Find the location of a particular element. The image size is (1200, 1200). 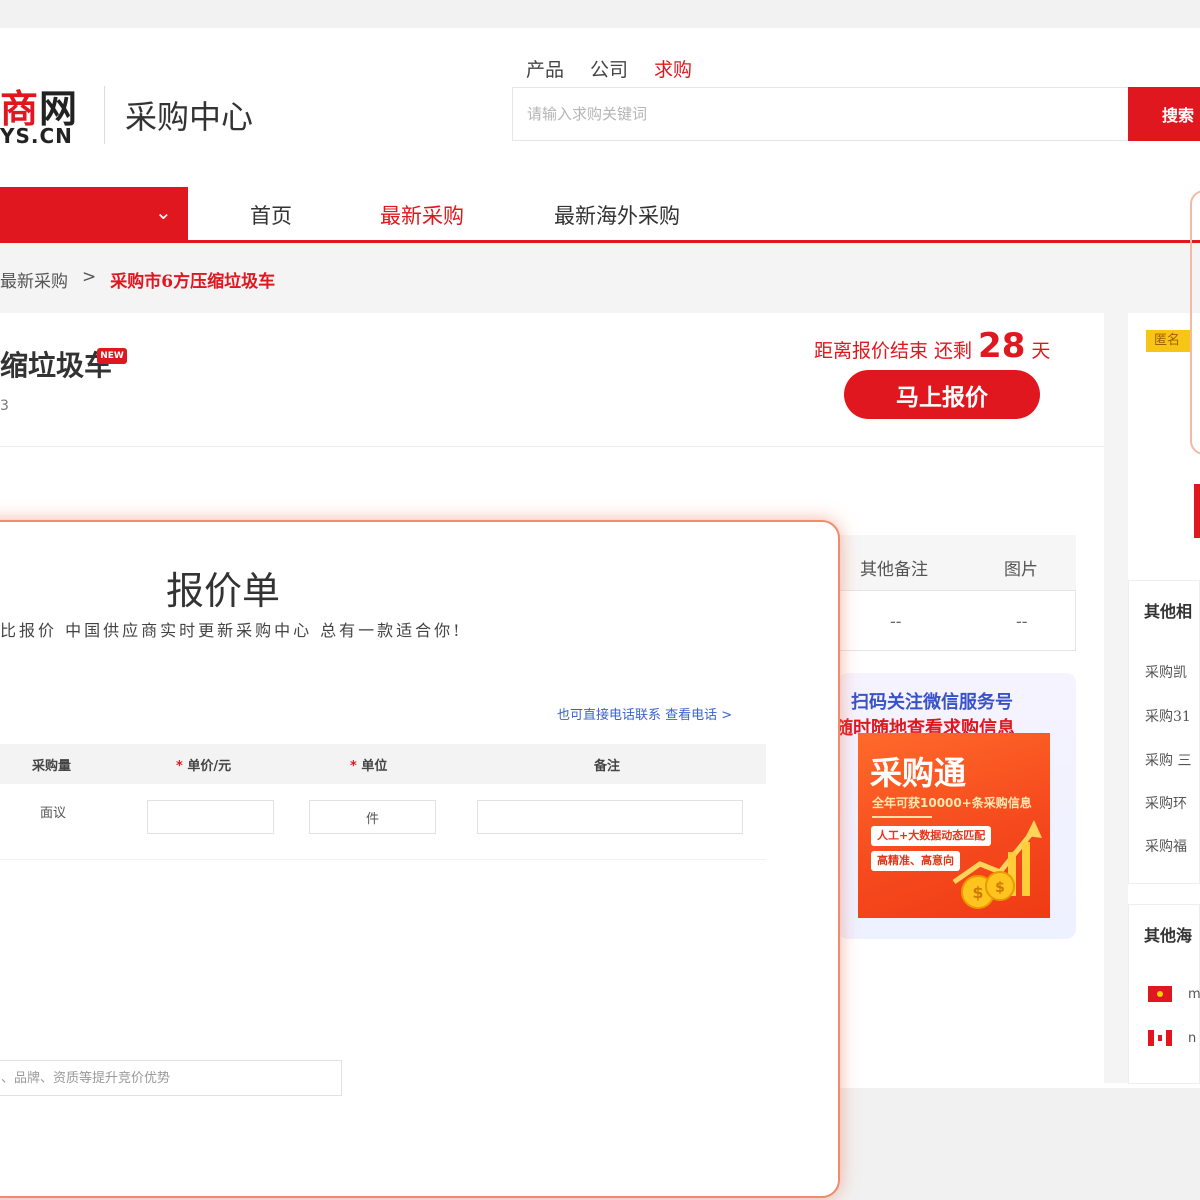

col-unit-label: 单位 is located at coordinates (374, 766).